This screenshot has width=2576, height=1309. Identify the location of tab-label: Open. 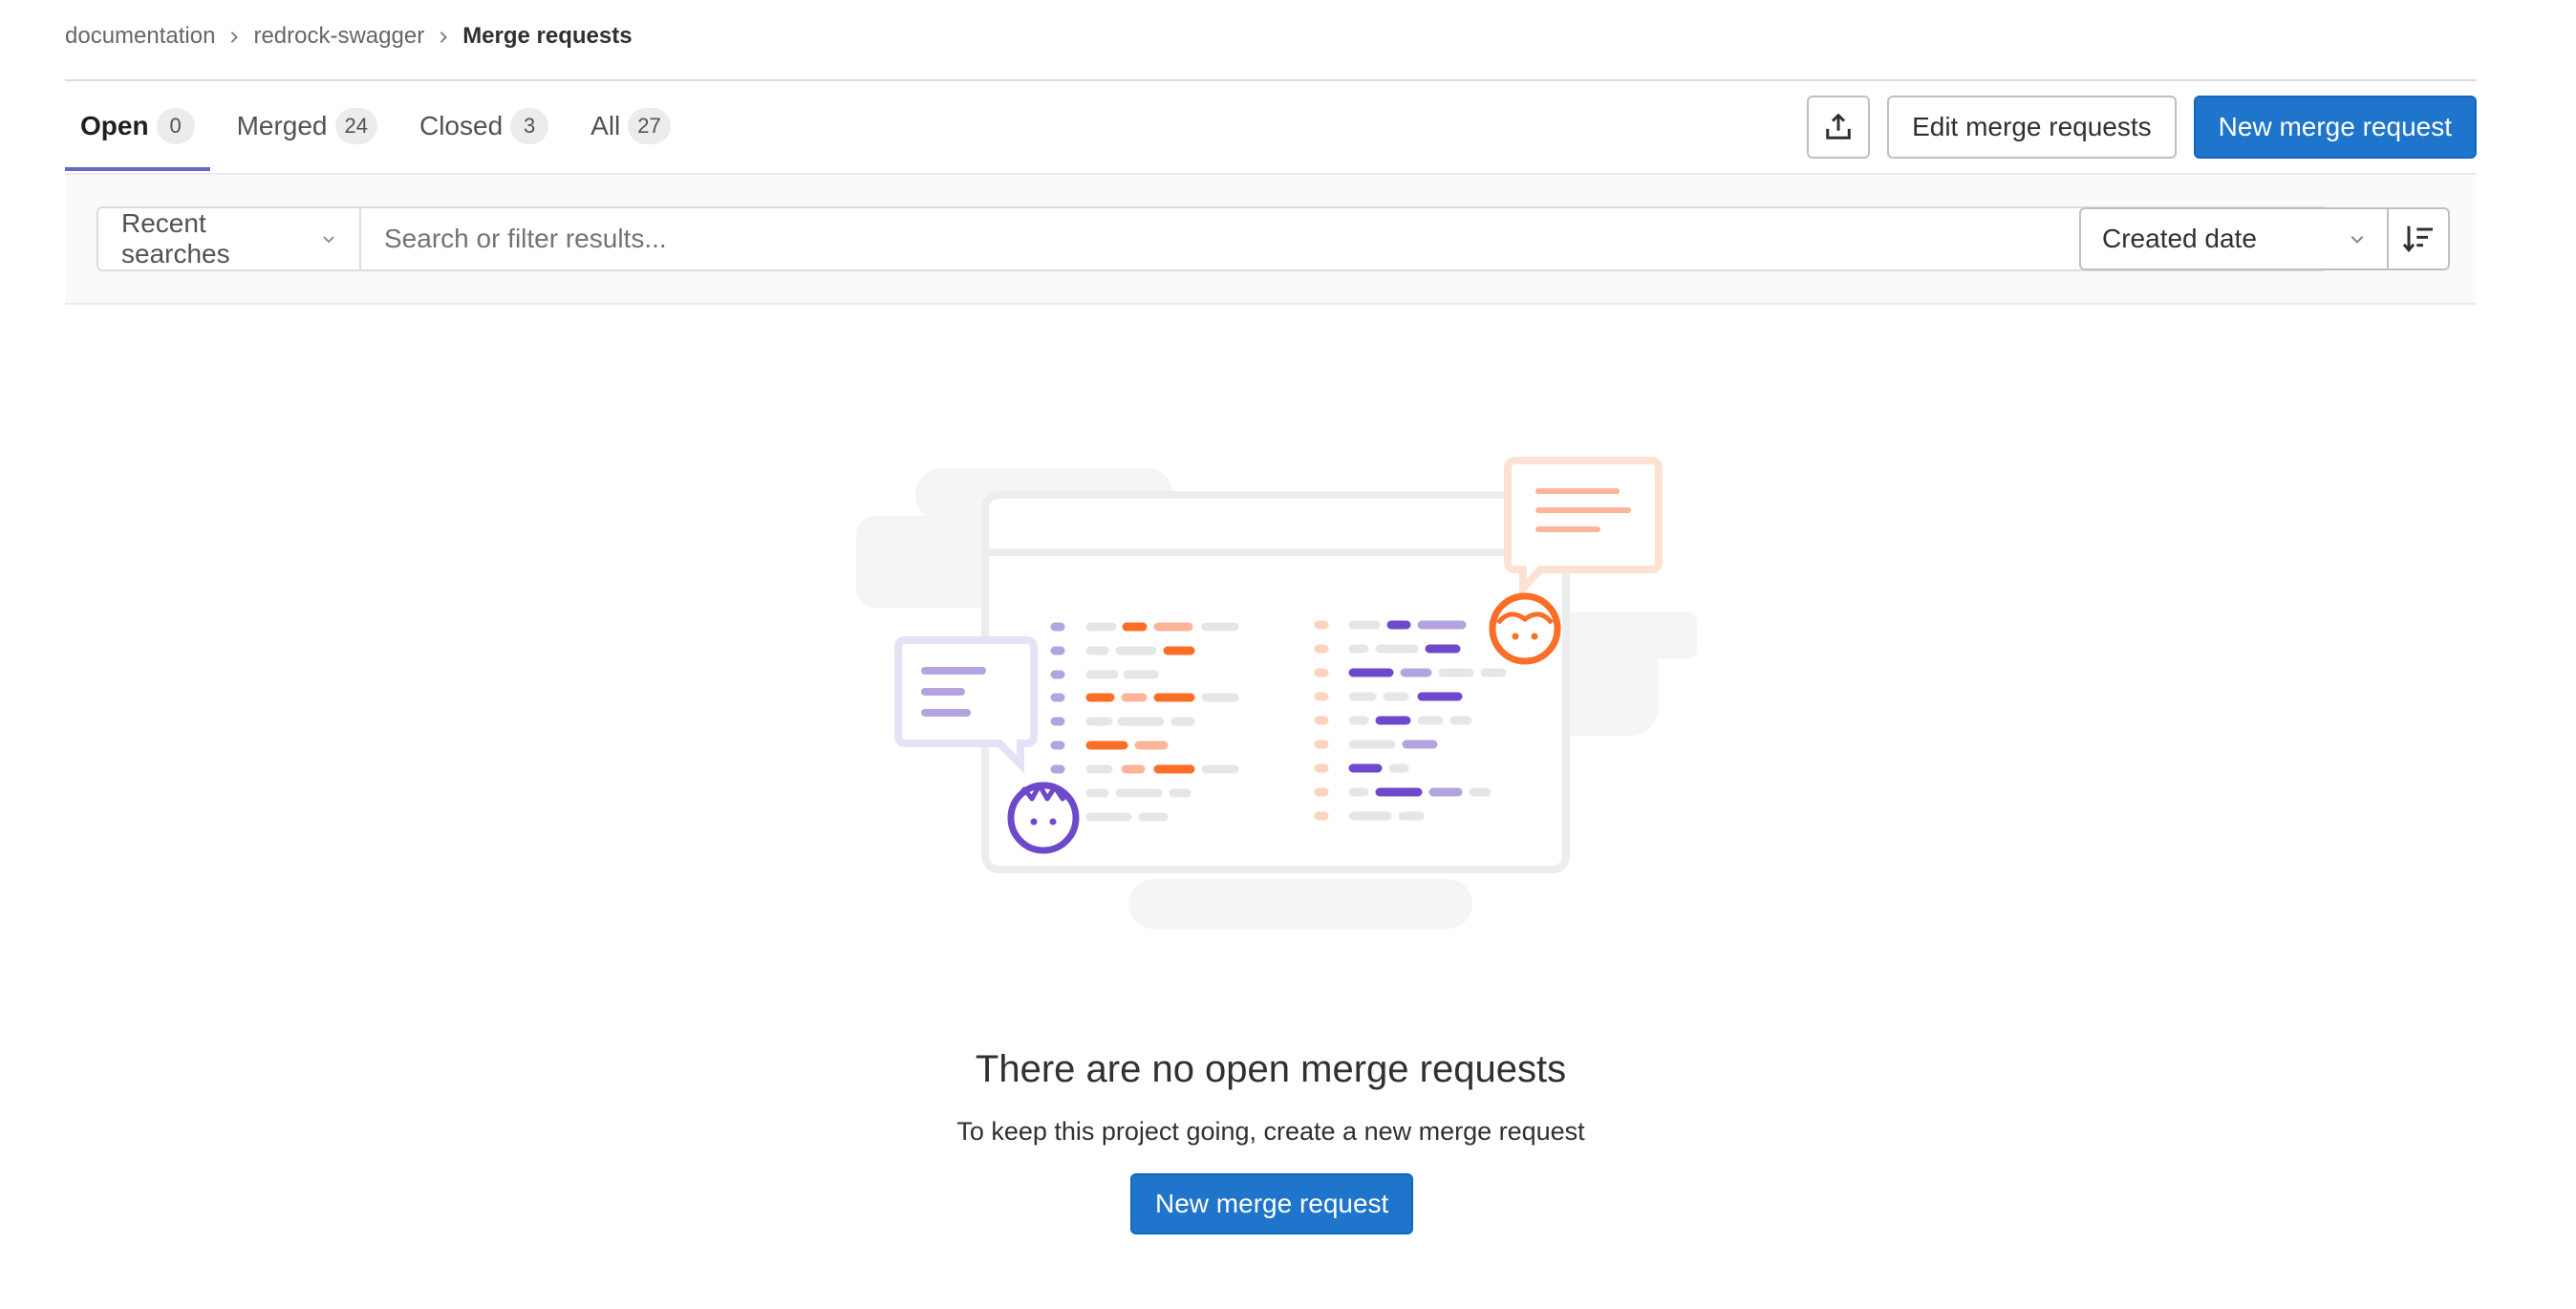
(114, 125).